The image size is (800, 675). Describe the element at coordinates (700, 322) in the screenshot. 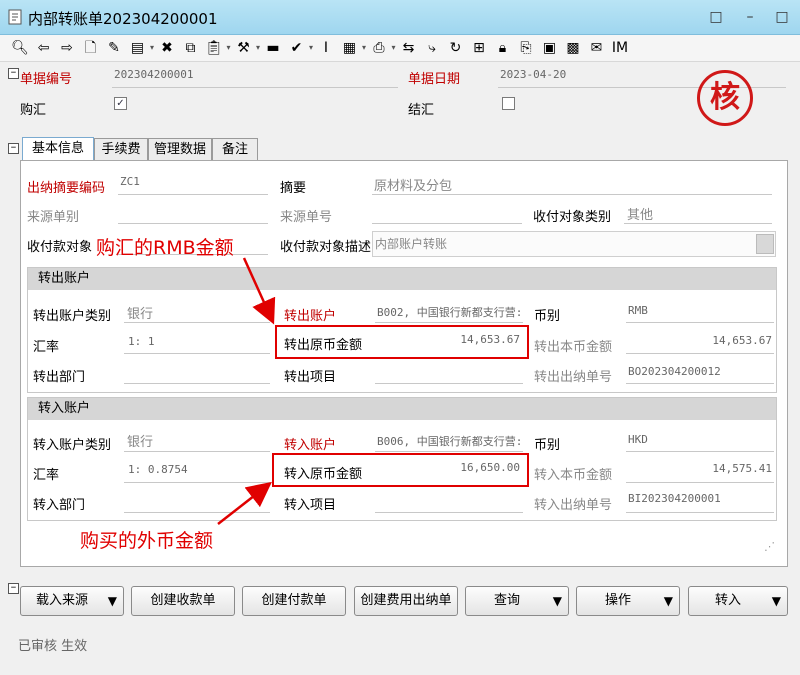

I see `out-currency-field` at that location.